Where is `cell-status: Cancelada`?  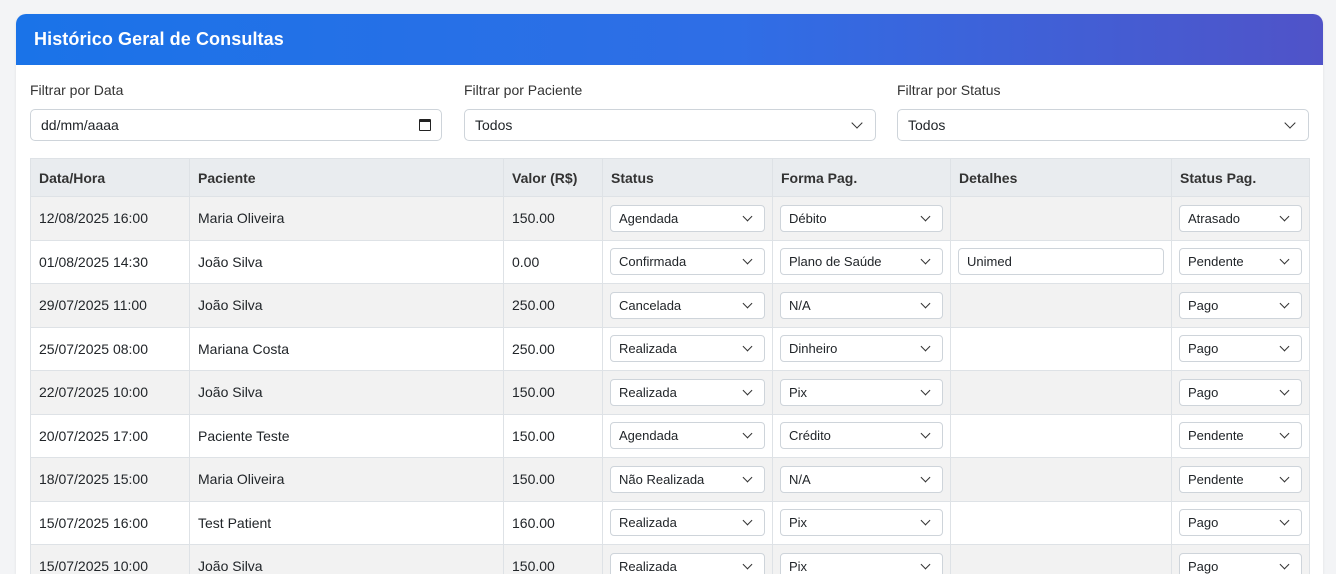 cell-status: Cancelada is located at coordinates (688, 306).